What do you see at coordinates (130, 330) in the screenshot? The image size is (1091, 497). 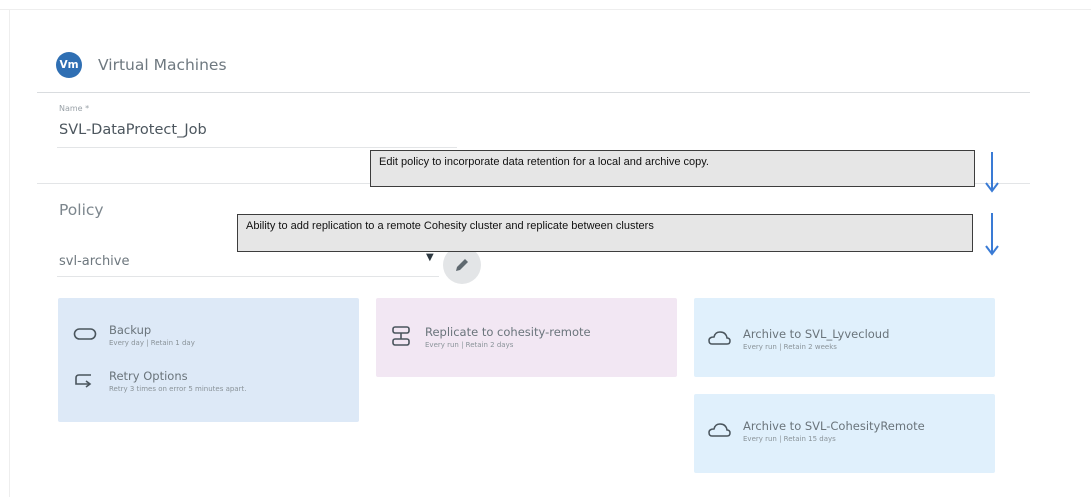 I see `backup-title: Backup` at bounding box center [130, 330].